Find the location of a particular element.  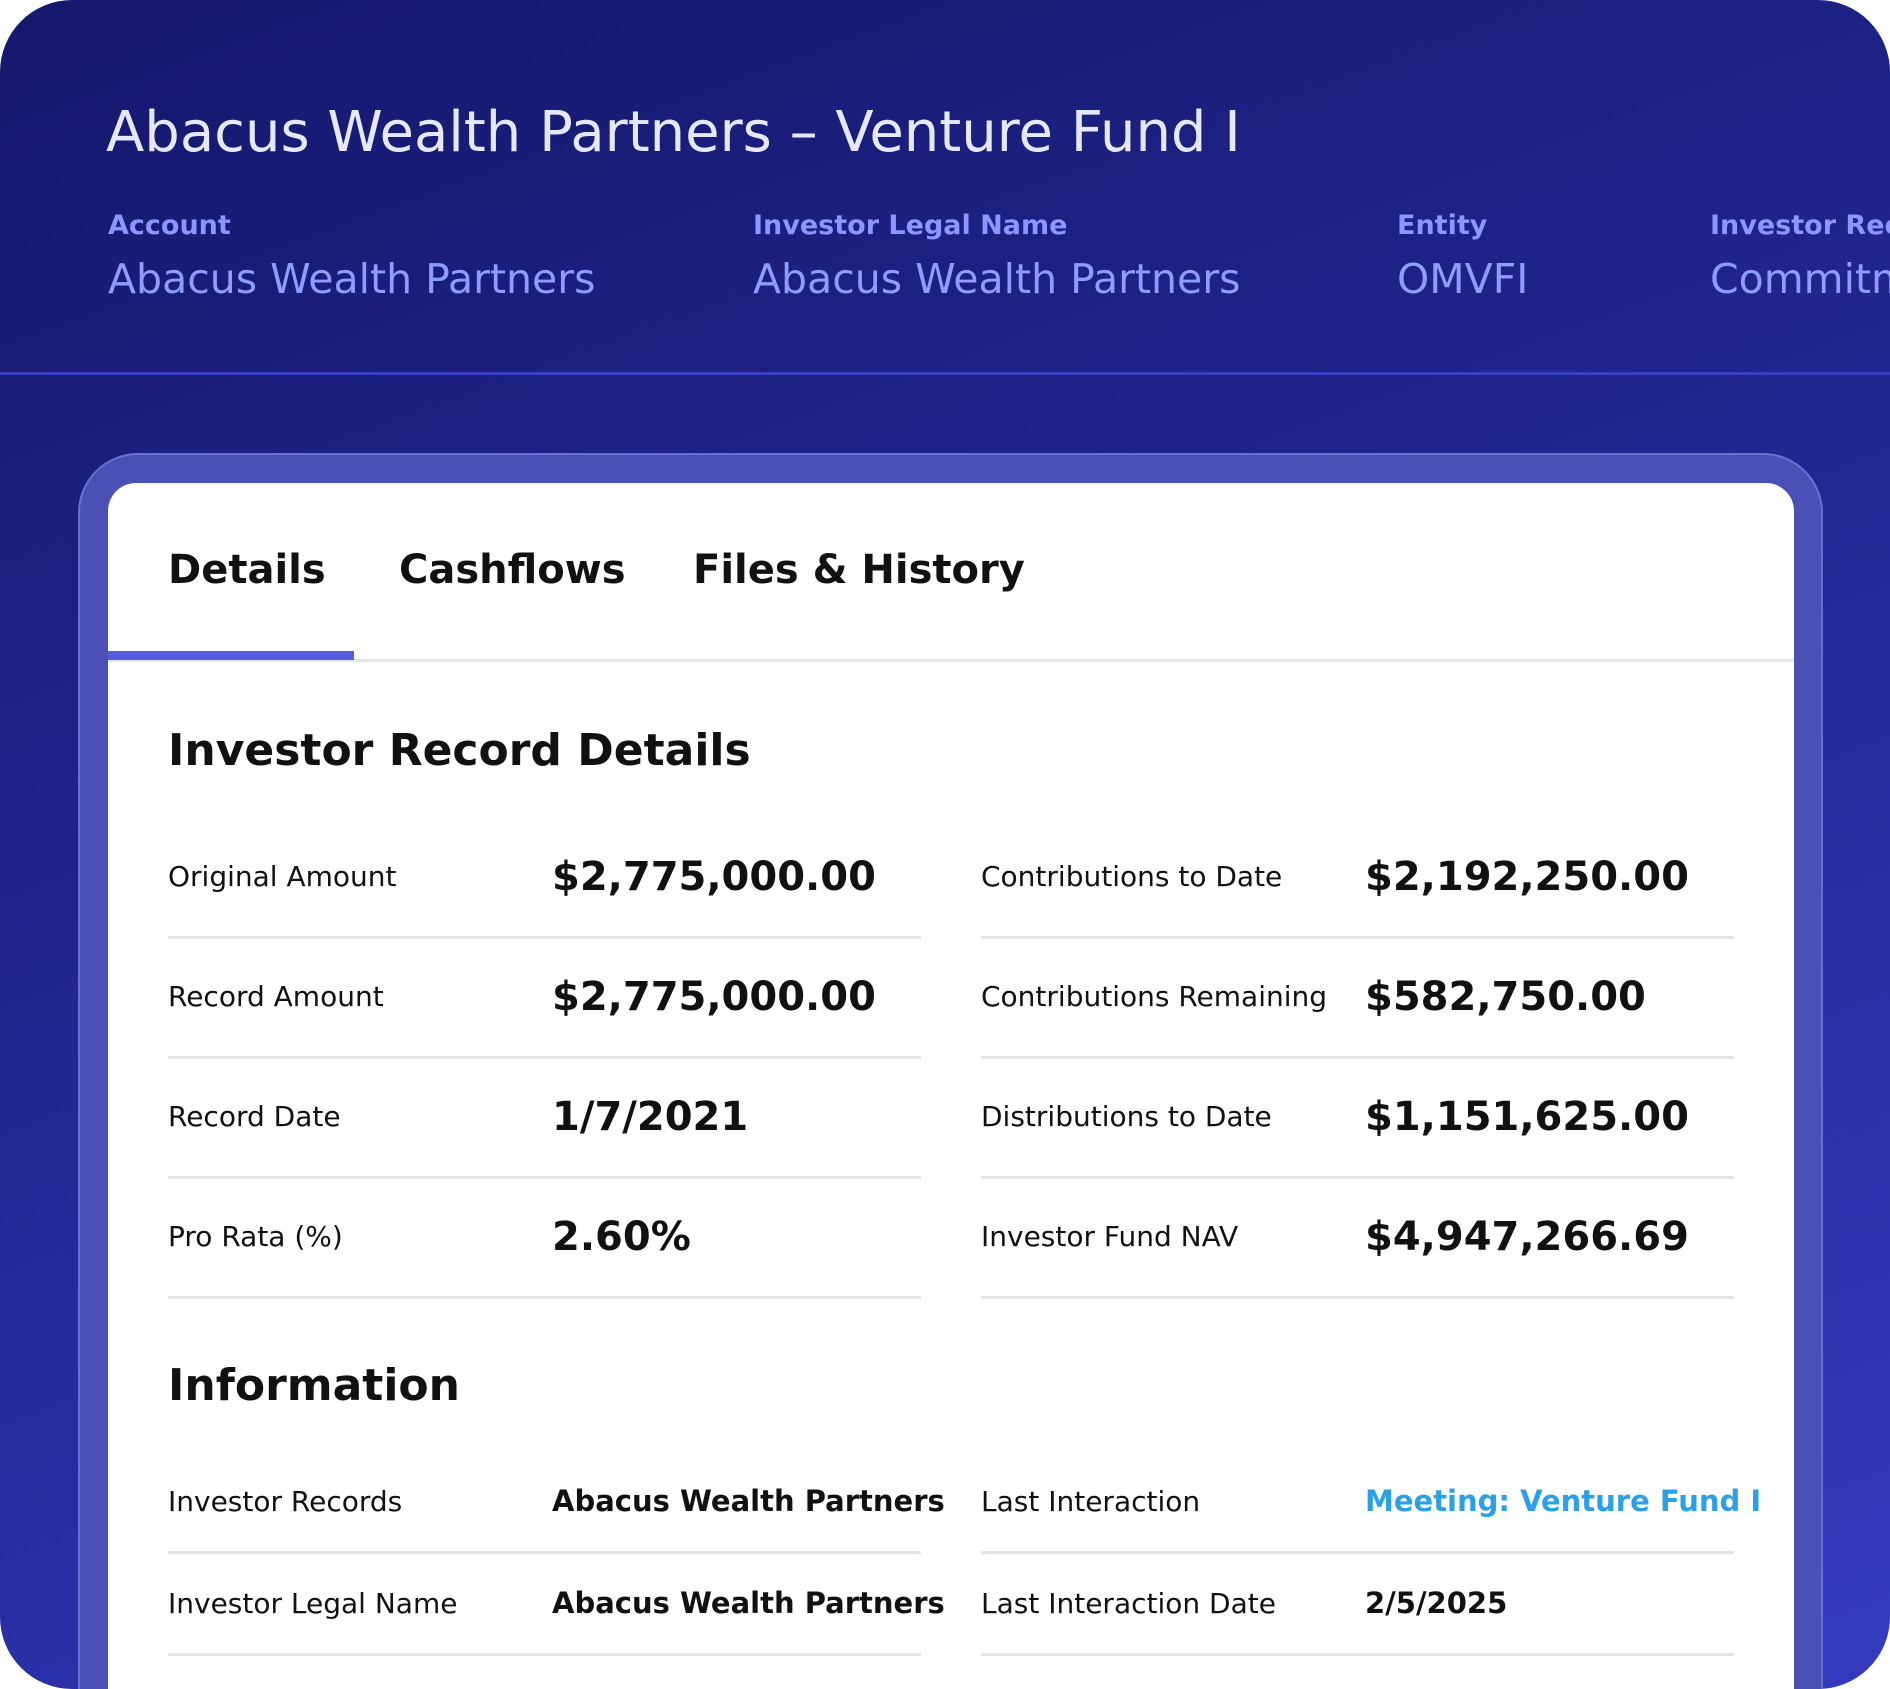

detail-row-original-amount: Original Amount $2,775,000.00 is located at coordinates (544, 877).